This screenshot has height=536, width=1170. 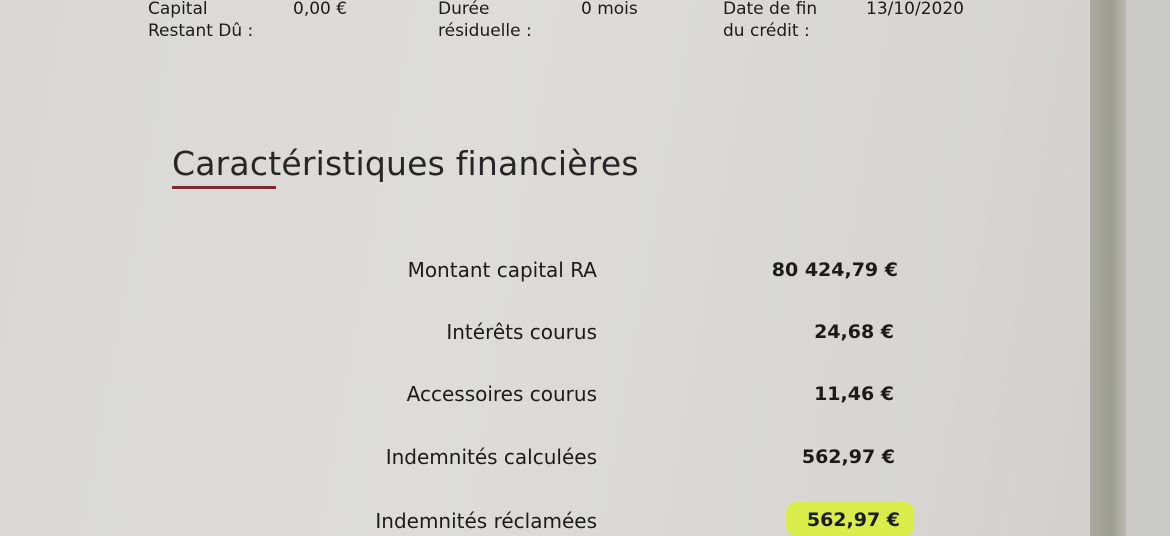 I want to click on row-value-montant-capital: 80 424,79 €, so click(x=834, y=270).